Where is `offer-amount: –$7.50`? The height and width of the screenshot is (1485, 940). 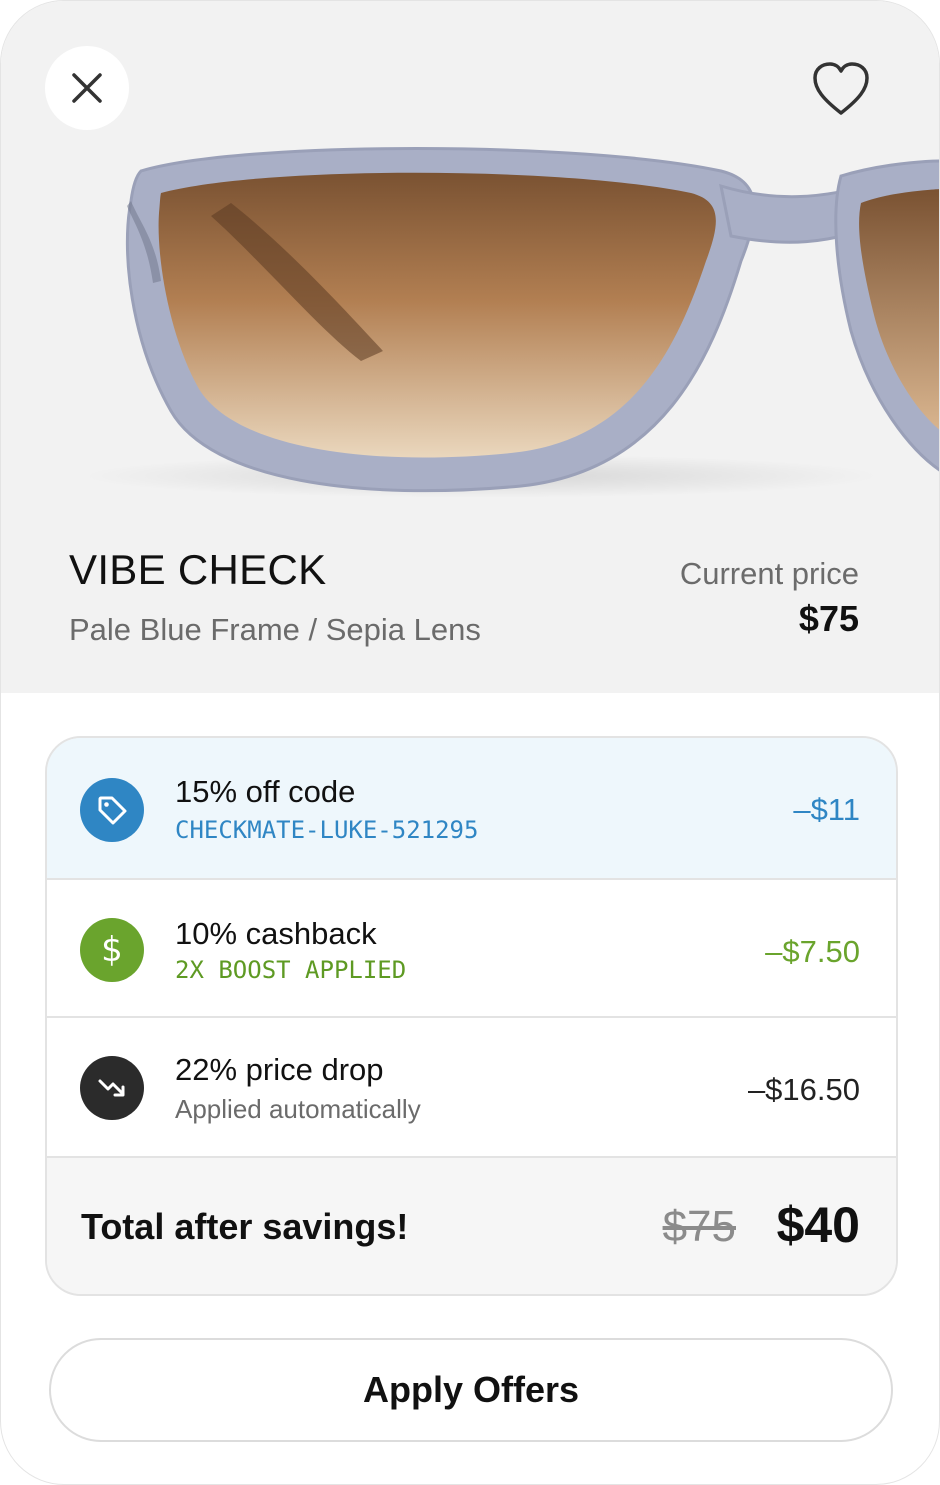
offer-amount: –$7.50 is located at coordinates (812, 951).